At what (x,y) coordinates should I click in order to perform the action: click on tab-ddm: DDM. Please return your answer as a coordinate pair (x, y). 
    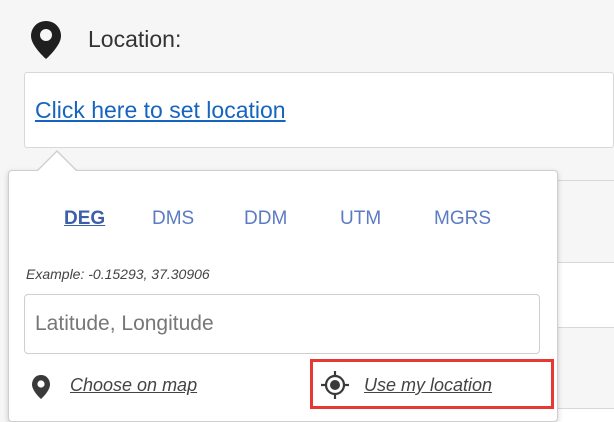
    Looking at the image, I should click on (265, 219).